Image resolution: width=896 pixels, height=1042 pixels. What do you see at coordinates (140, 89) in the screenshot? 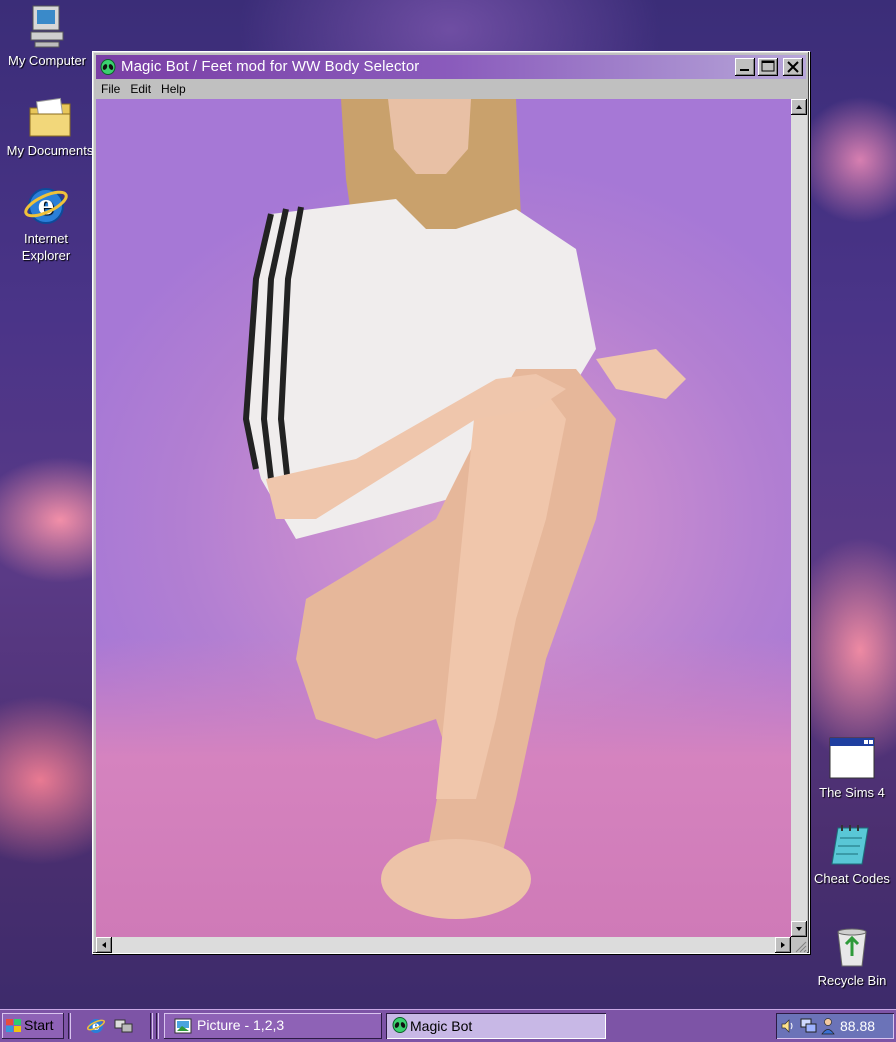
I see `menu-edit: Edit` at bounding box center [140, 89].